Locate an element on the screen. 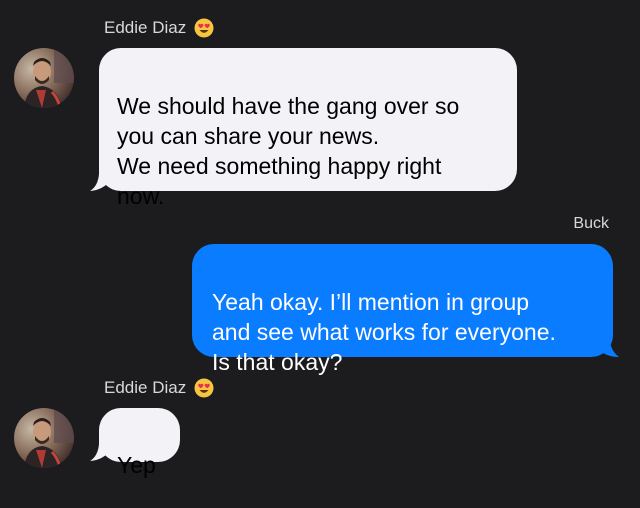 This screenshot has width=640, height=508. incoming-message-bubble: Yep is located at coordinates (139, 443).